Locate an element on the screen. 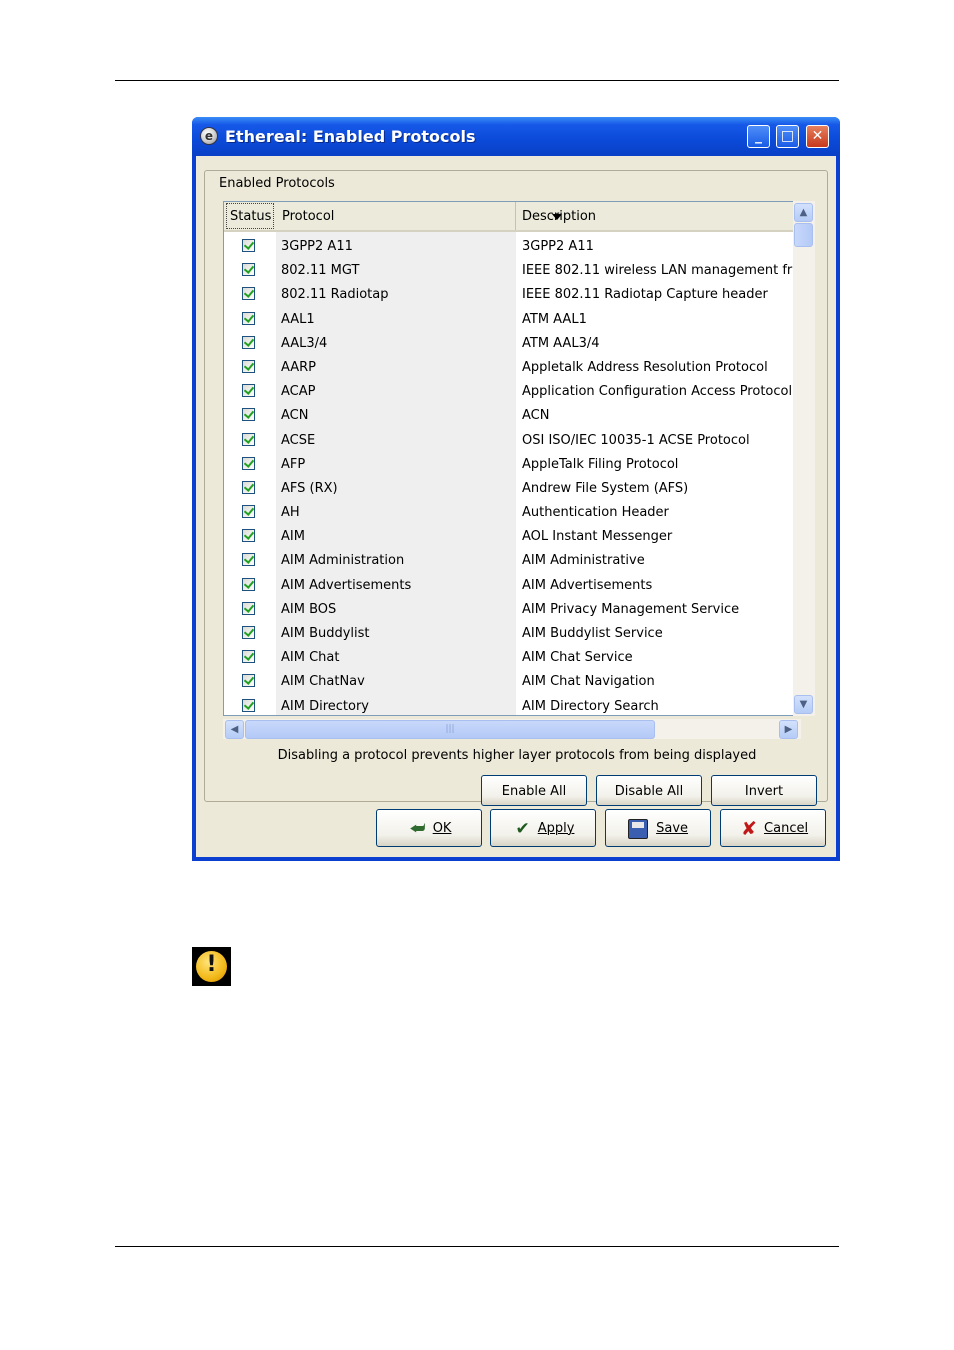 The image size is (954, 1350). scroll-up-arrow-icon: ▲ is located at coordinates (803, 212).